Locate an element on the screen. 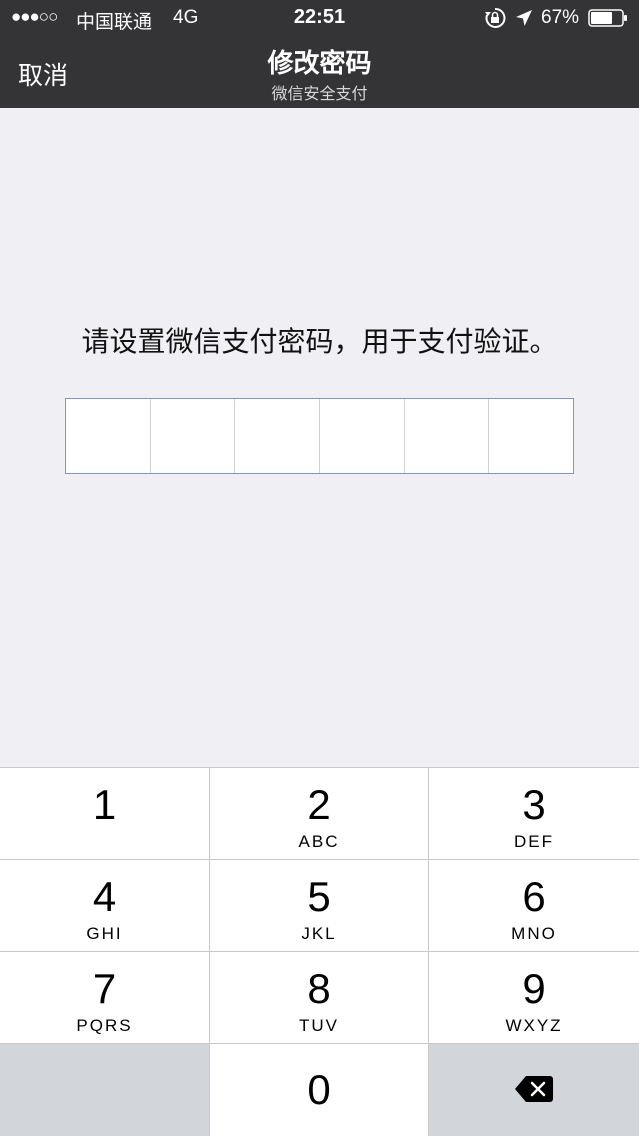 The height and width of the screenshot is (1136, 639). battery-icon is located at coordinates (608, 18).